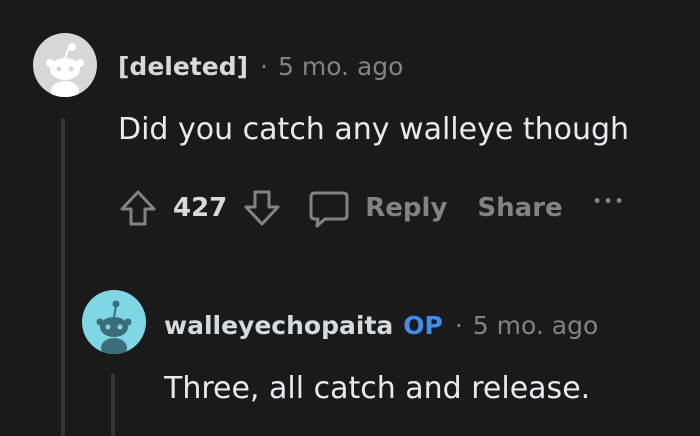 The image size is (700, 436). Describe the element at coordinates (406, 208) in the screenshot. I see `reply-label: Reply` at that location.